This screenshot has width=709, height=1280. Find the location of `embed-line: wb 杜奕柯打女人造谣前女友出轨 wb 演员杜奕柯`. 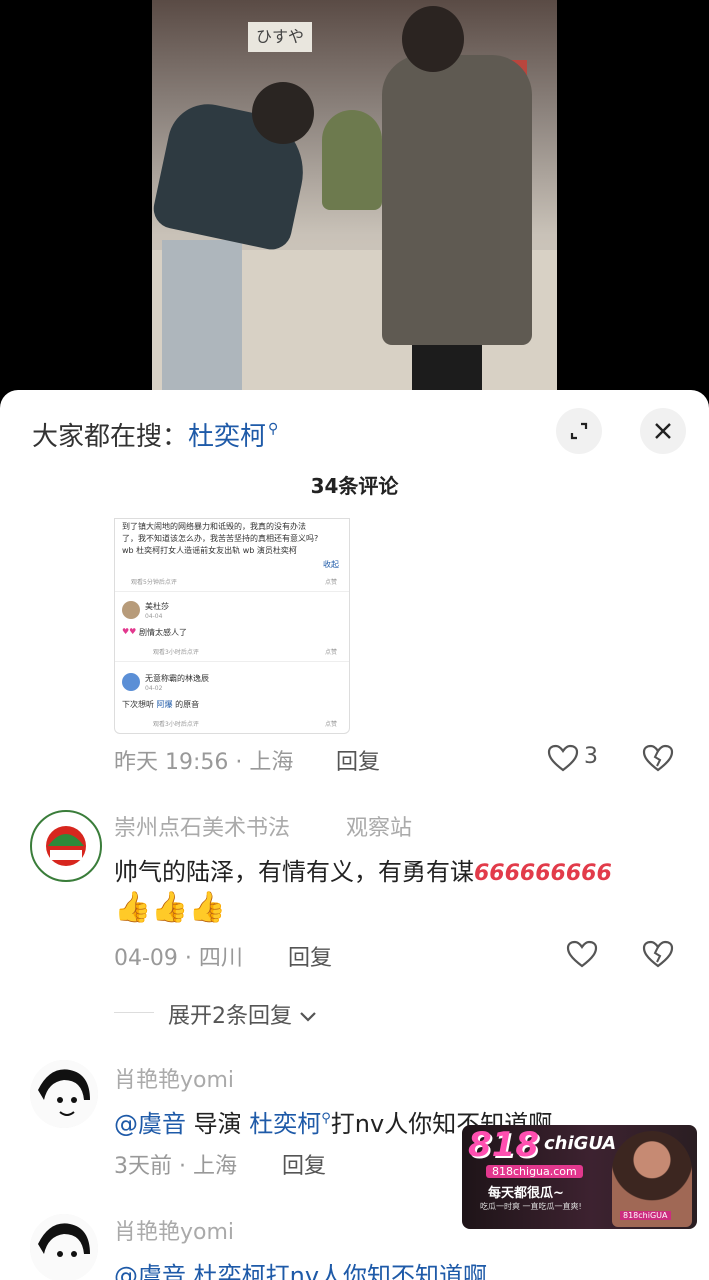

embed-line: wb 杜奕柯打女人造谣前女友出轨 wb 演员杜奕柯 is located at coordinates (209, 550).